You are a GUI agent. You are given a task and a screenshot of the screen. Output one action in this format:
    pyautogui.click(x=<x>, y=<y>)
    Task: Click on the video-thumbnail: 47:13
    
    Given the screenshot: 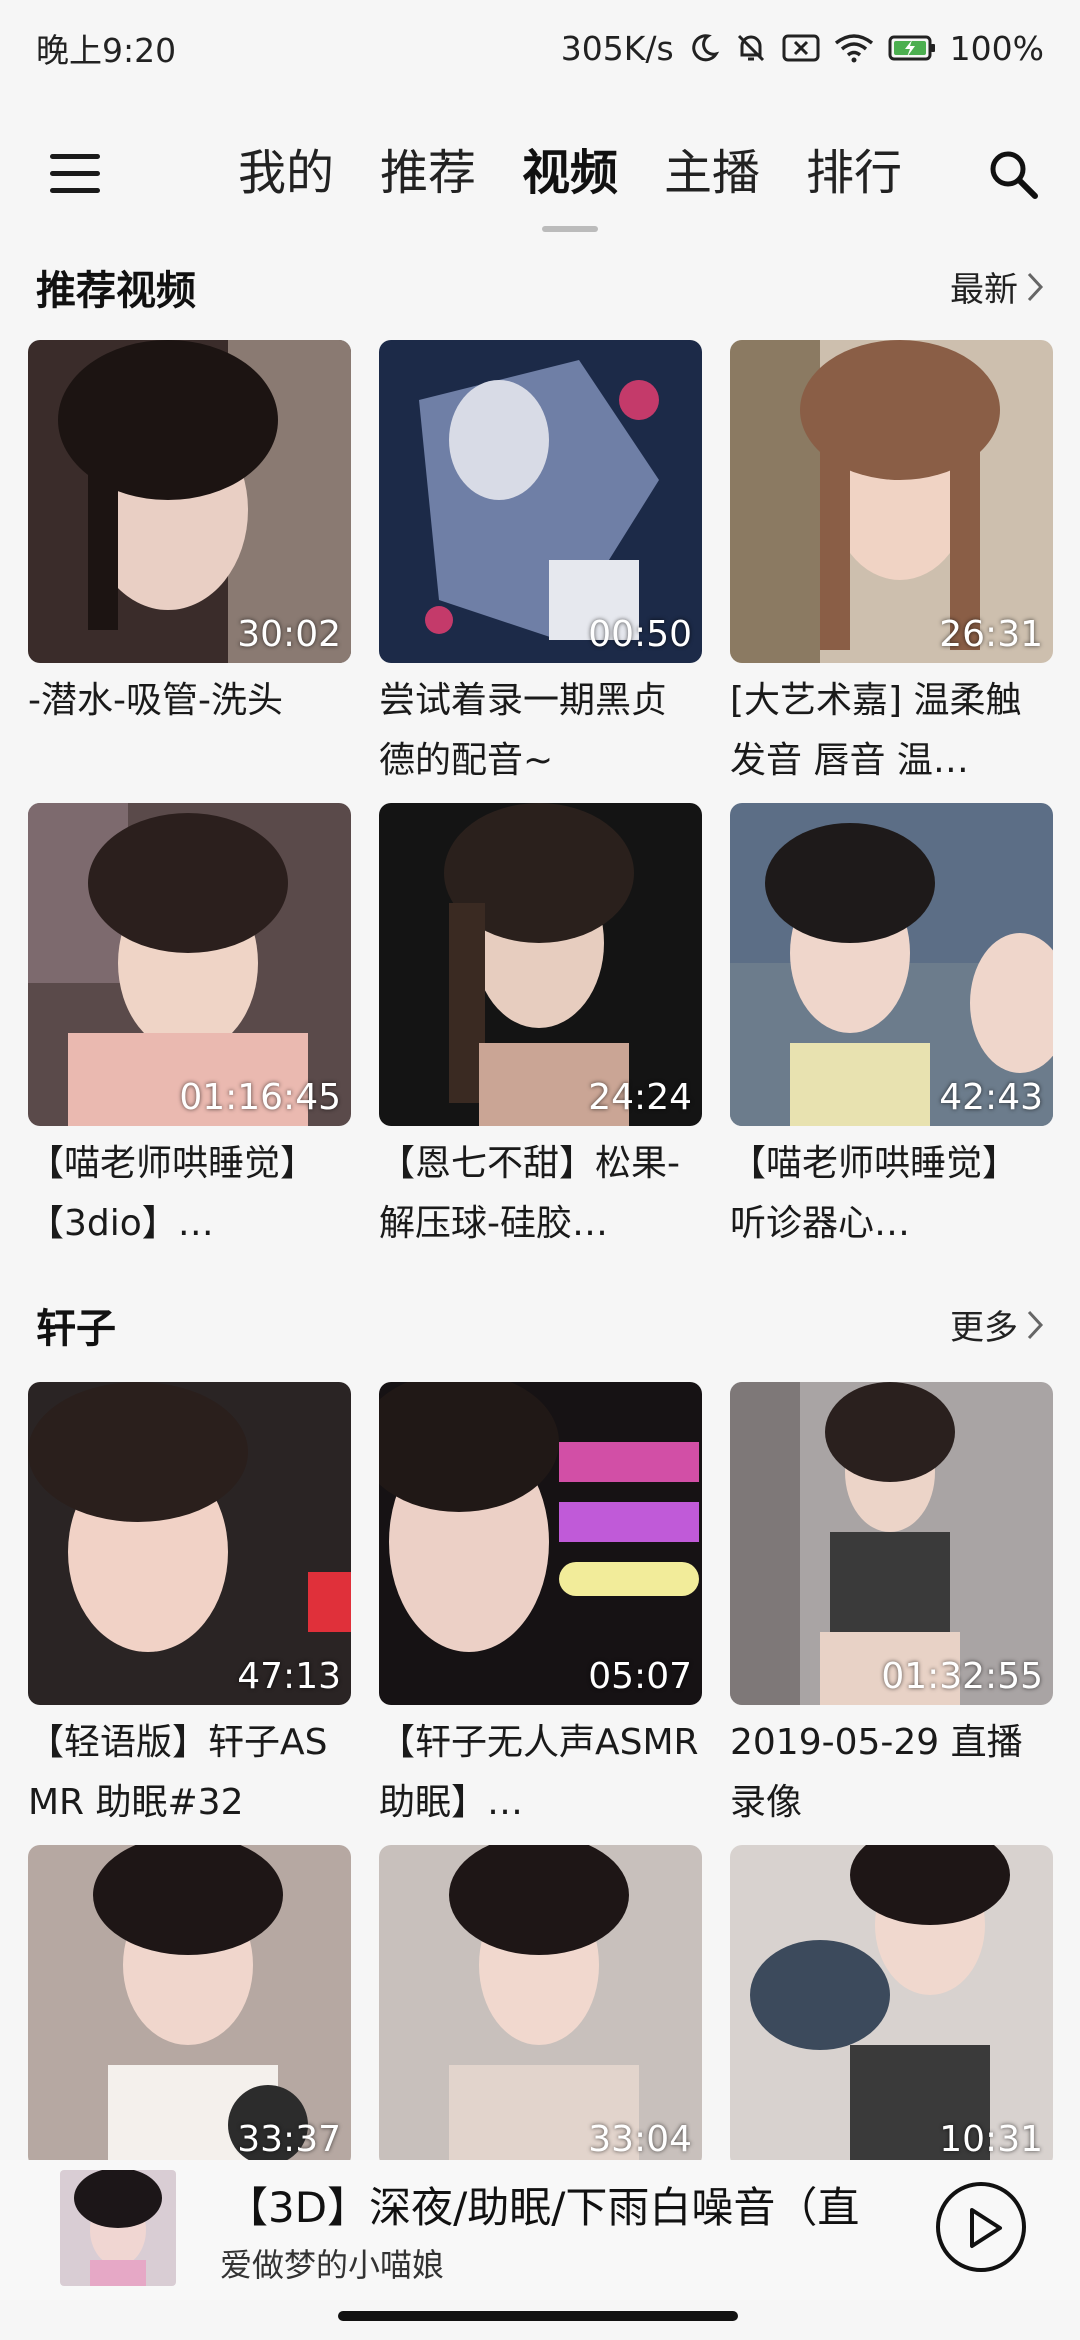 What is the action you would take?
    pyautogui.click(x=189, y=1543)
    